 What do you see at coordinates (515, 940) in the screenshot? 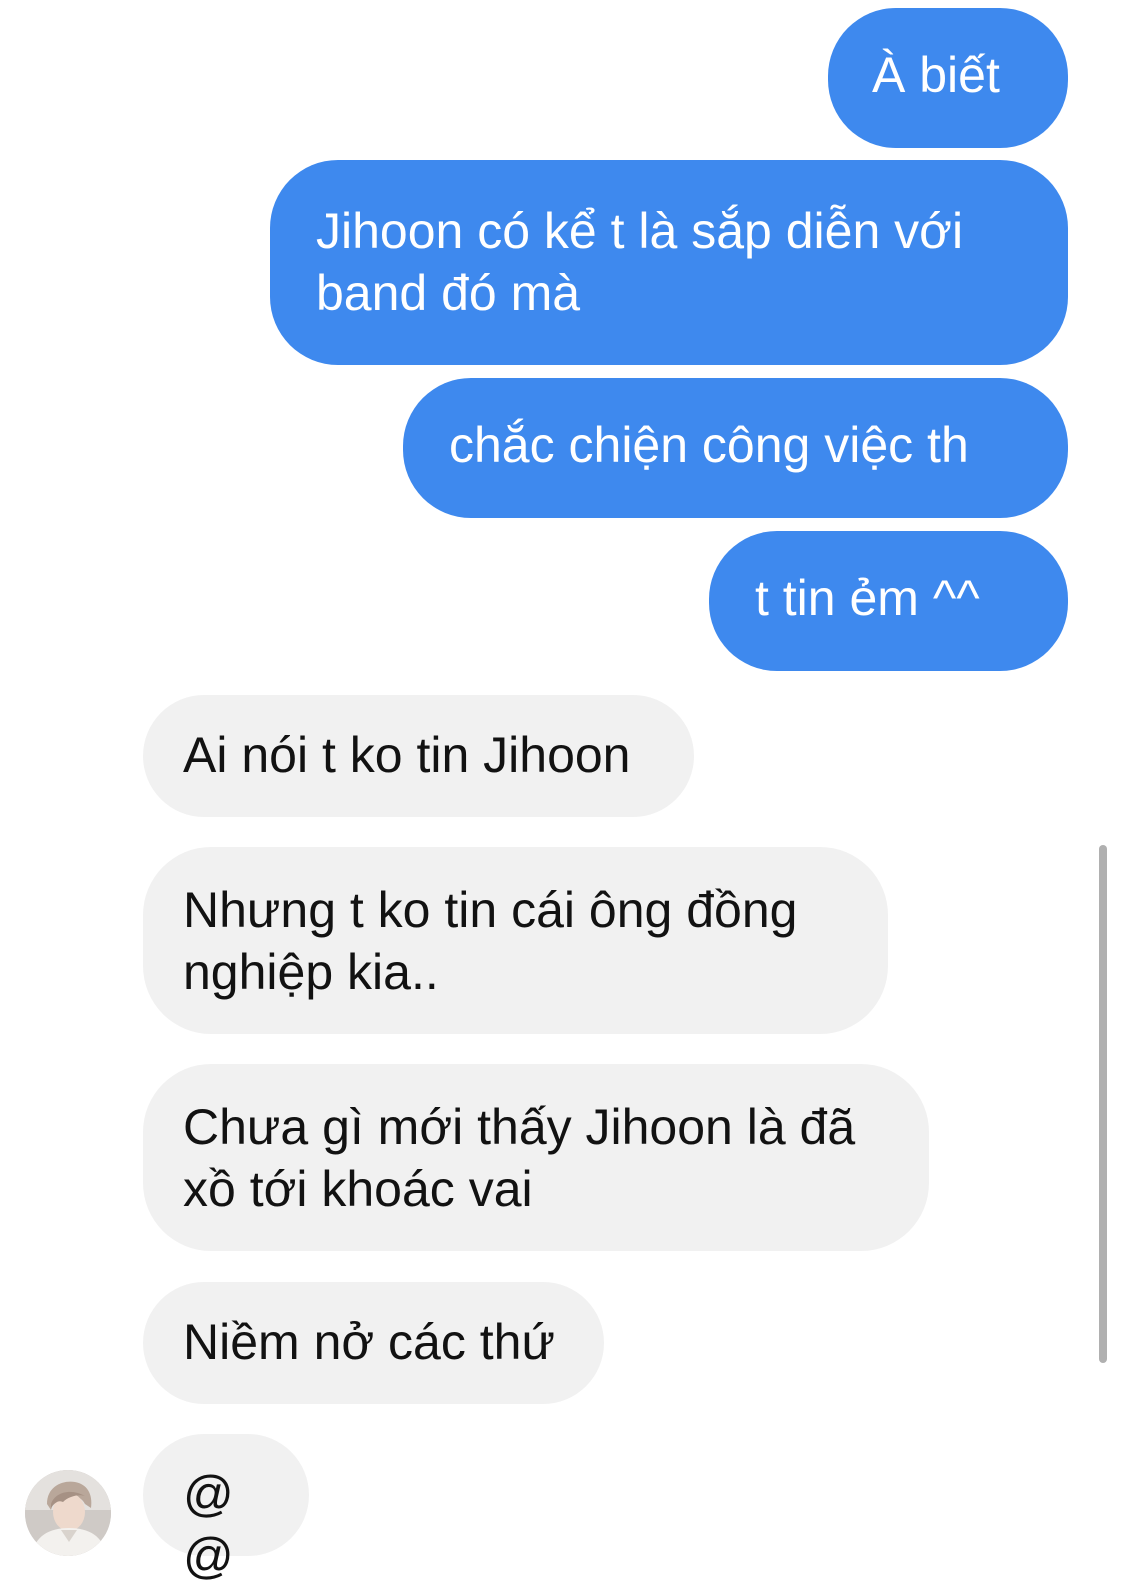
I see `incoming-message: Nhưng t ko tin cái ông đồng nghiệp kia..` at bounding box center [515, 940].